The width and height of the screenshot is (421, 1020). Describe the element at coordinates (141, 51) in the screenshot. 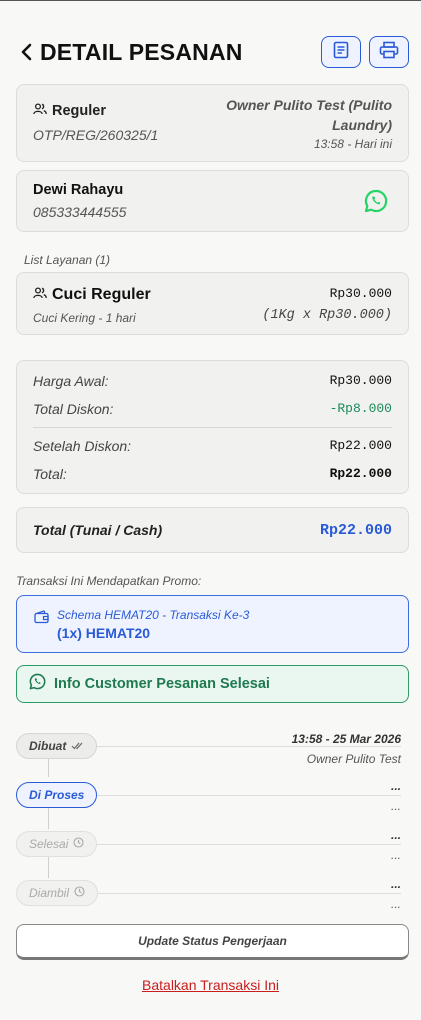

I see `page-title: DETAIL PESANAN` at that location.